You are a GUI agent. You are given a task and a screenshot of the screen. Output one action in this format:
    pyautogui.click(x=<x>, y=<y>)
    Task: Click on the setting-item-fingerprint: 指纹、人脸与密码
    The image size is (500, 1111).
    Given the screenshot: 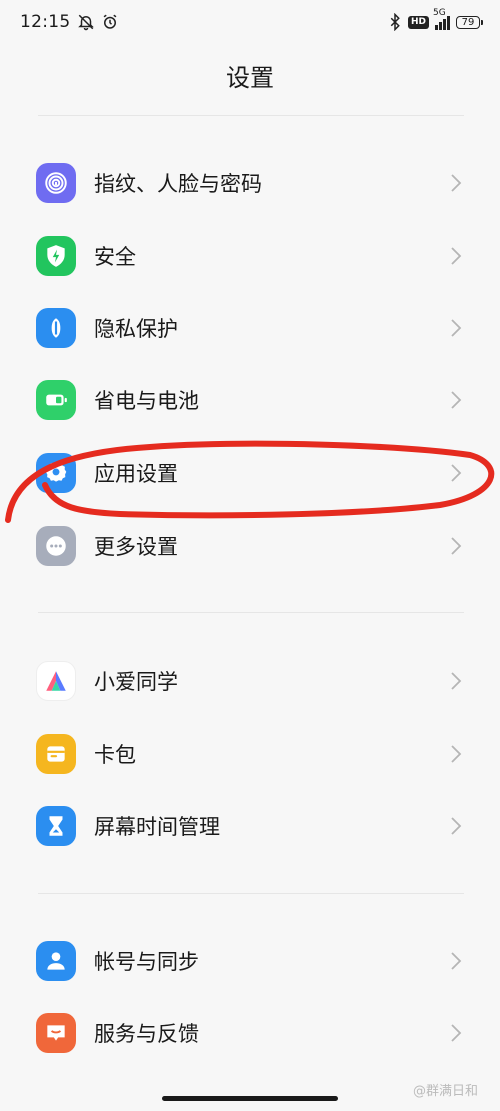 What is the action you would take?
    pyautogui.click(x=250, y=183)
    